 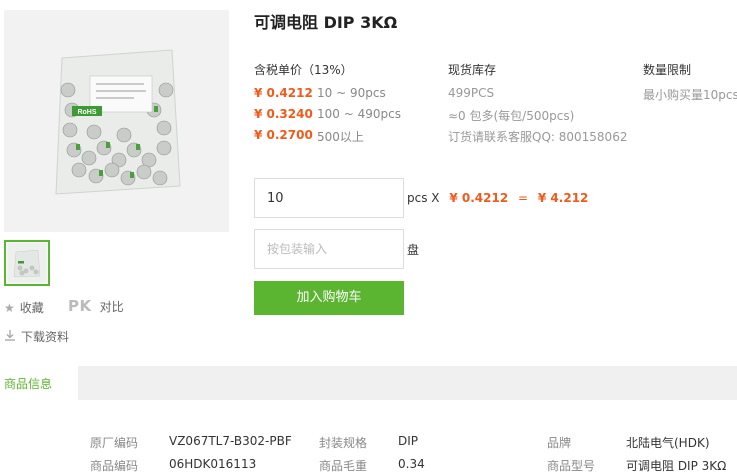 I want to click on rohs-label: RoHS, so click(x=86, y=112).